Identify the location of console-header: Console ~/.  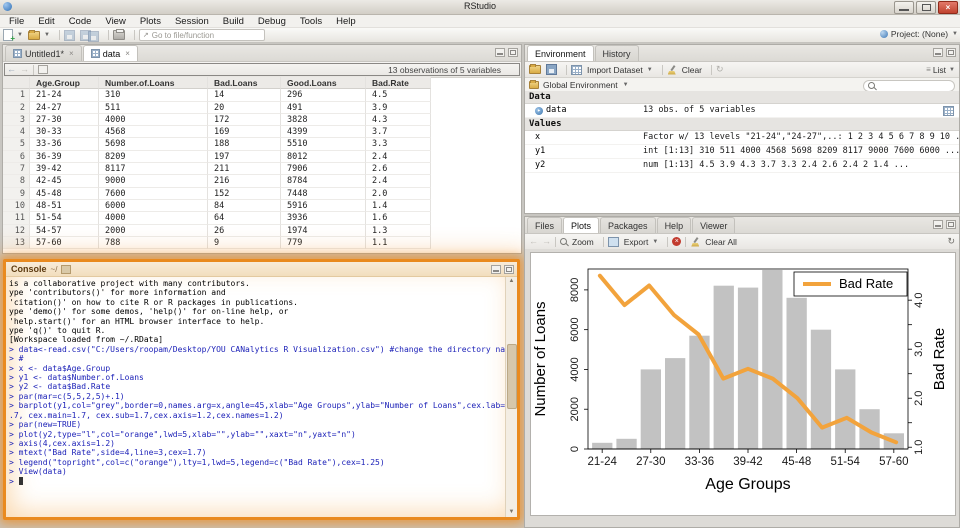
(261, 269).